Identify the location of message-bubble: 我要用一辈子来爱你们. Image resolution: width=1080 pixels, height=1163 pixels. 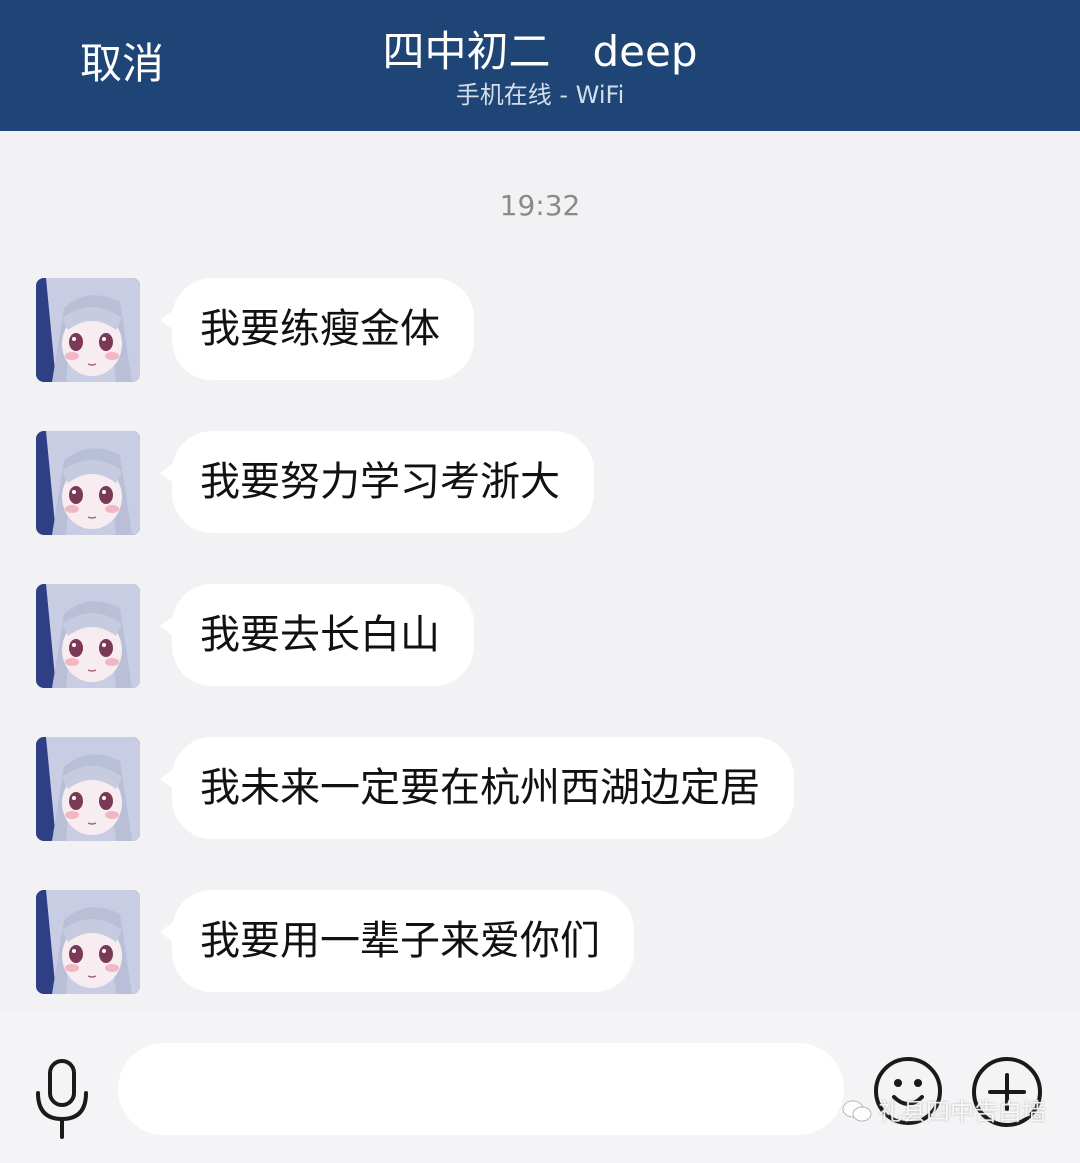
(397, 941).